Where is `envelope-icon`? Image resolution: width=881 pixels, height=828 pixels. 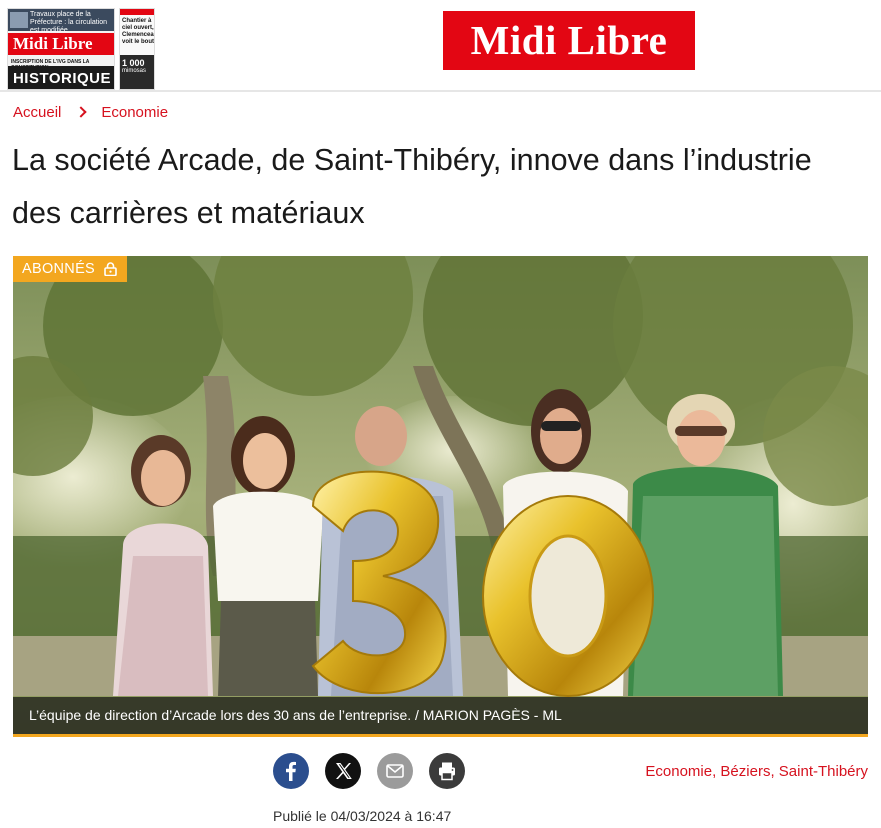
envelope-icon is located at coordinates (395, 771).